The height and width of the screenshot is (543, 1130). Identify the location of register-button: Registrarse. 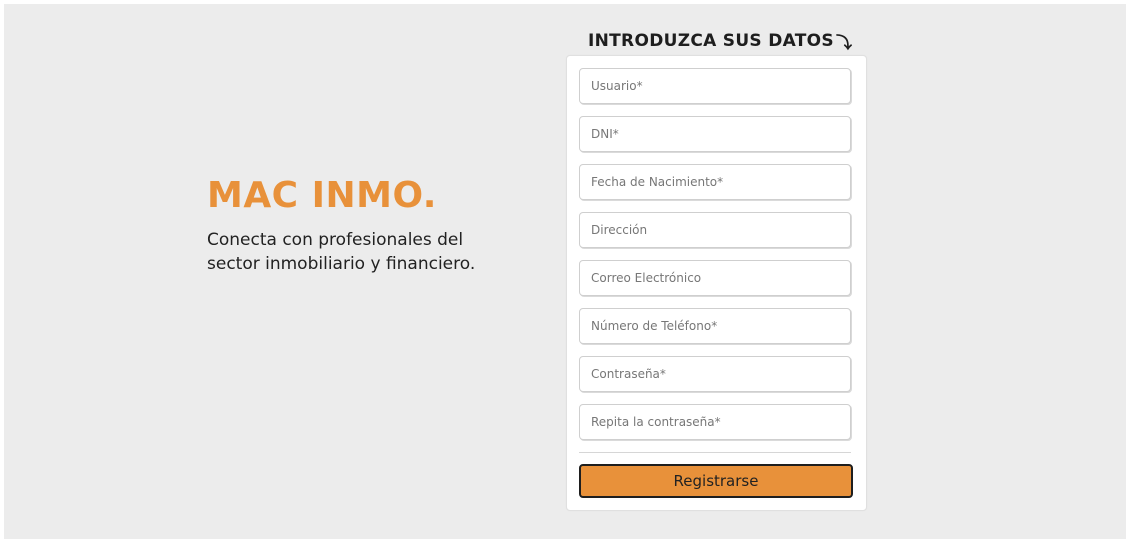
(716, 481).